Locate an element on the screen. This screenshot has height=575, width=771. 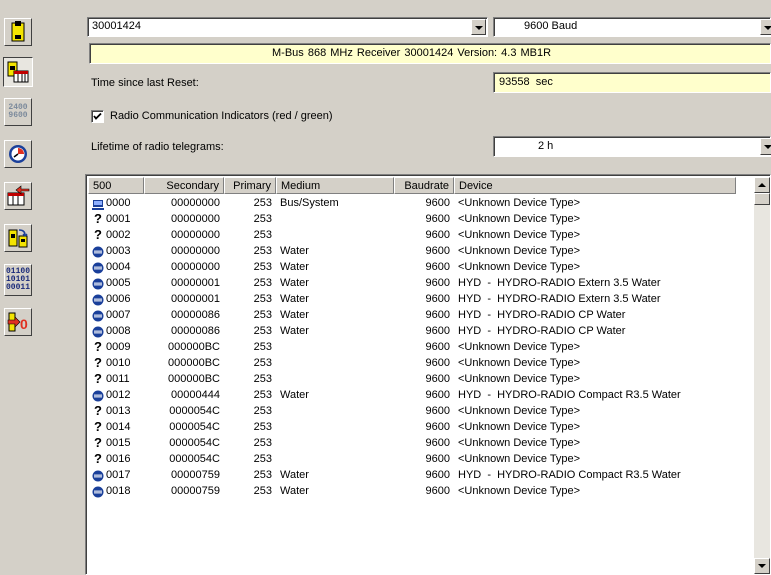
vertical-scrollbar is located at coordinates (762, 375).